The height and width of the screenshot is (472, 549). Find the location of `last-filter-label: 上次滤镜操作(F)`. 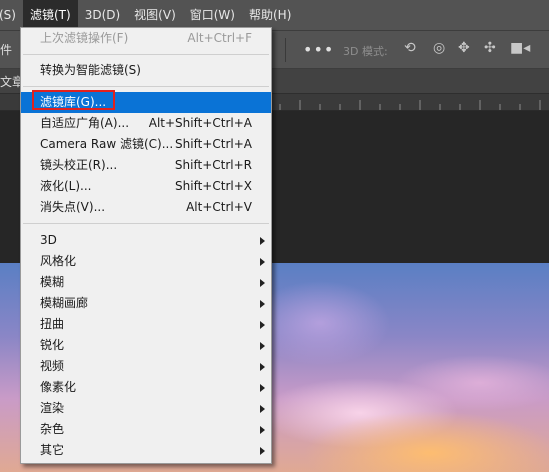

last-filter-label: 上次滤镜操作(F) is located at coordinates (84, 38).